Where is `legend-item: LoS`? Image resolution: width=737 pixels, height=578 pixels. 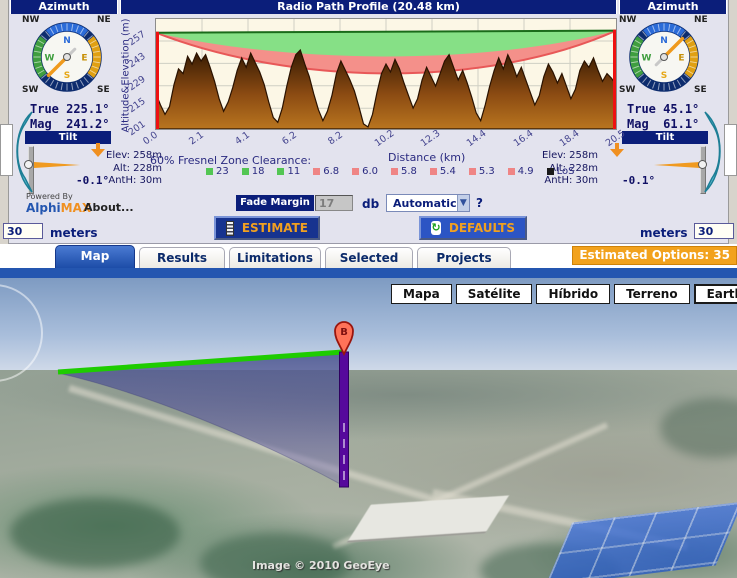 legend-item: LoS is located at coordinates (560, 171).